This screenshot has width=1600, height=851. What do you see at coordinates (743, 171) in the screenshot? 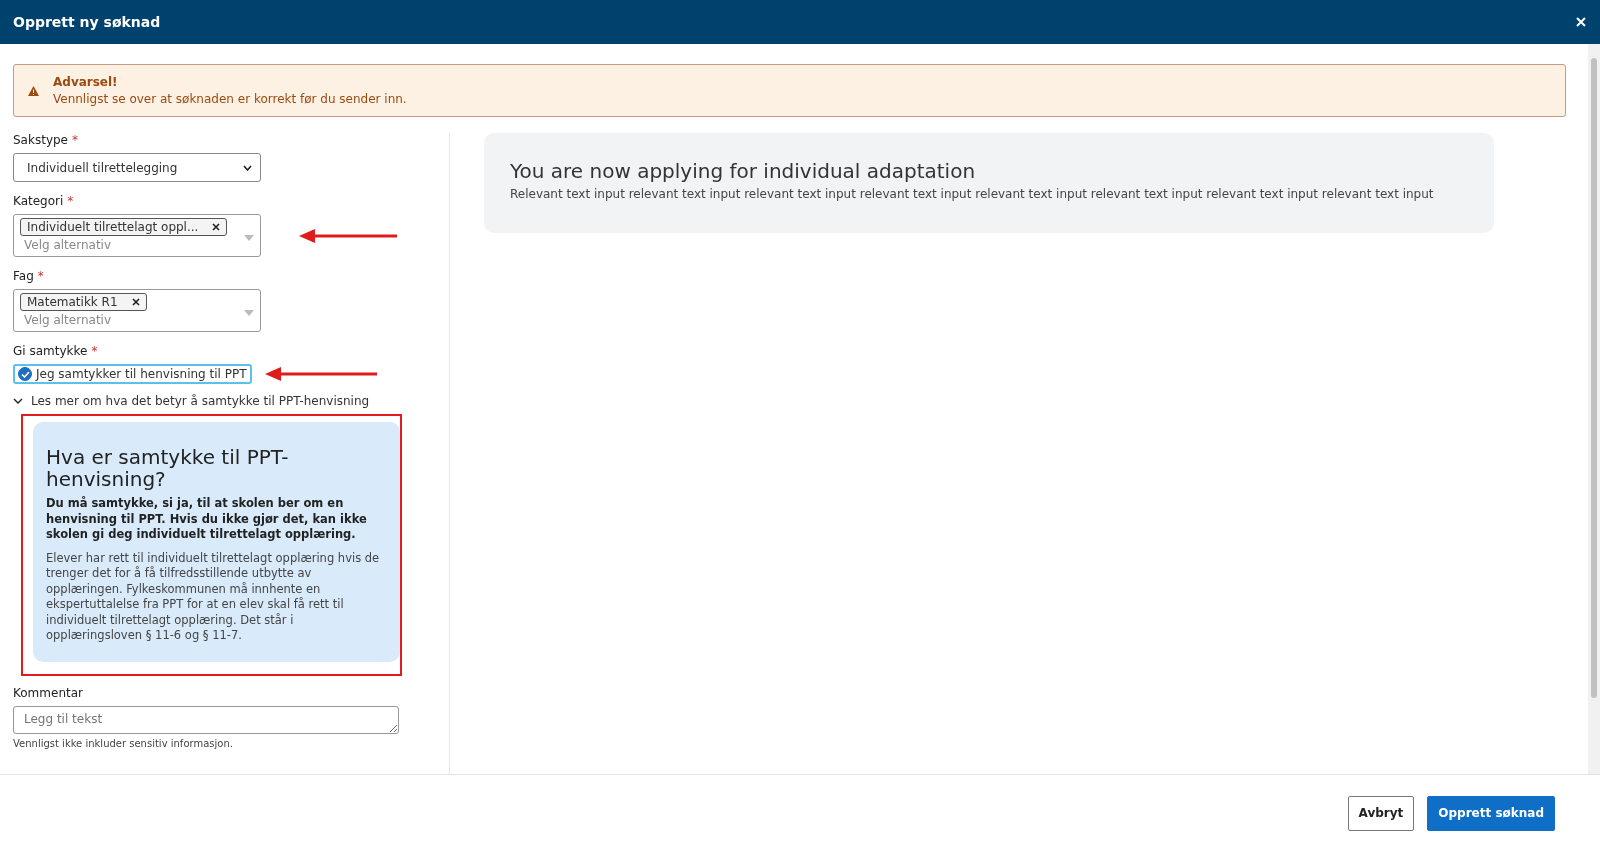
I see `panel-title: You are now applying for individual adaptation` at bounding box center [743, 171].